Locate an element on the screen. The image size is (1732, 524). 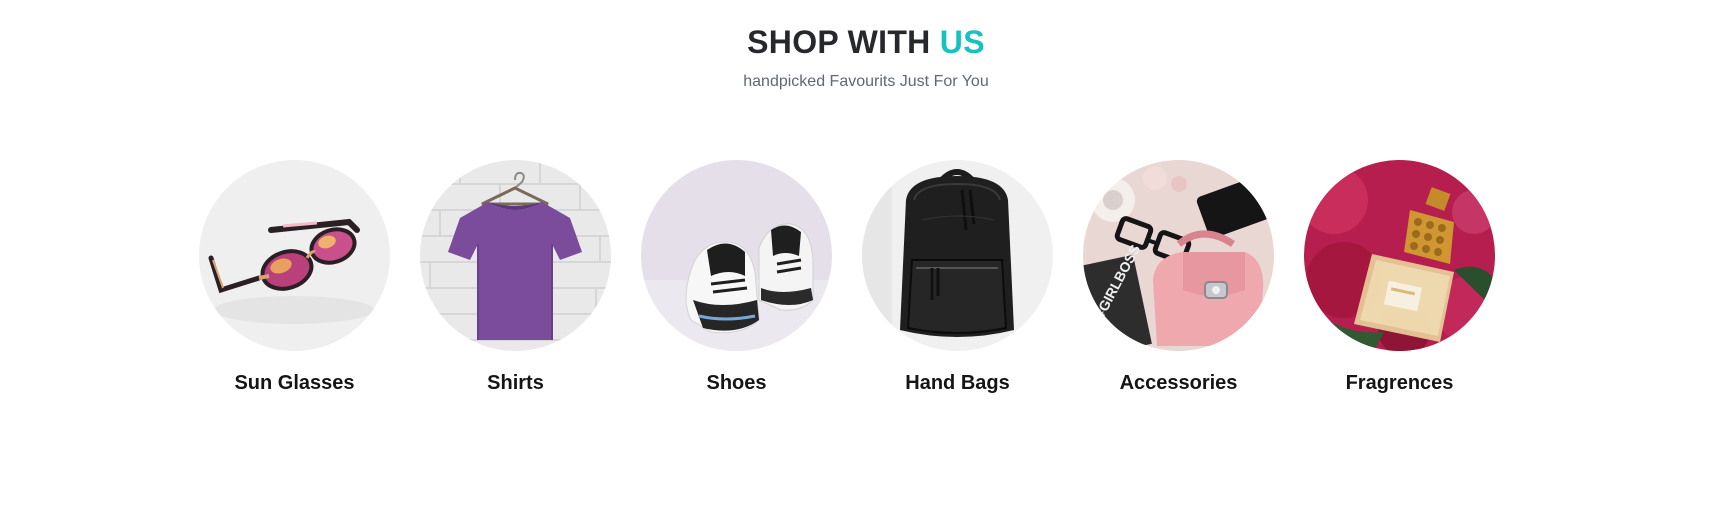
category-label: Fragrences is located at coordinates (1399, 383).